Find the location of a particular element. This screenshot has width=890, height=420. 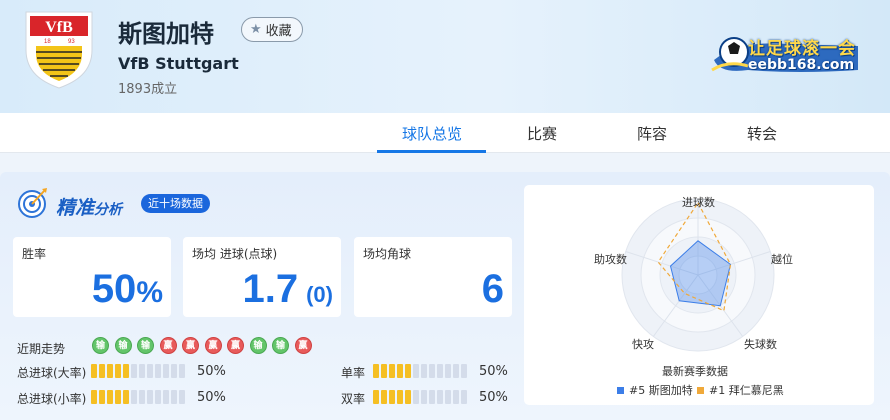

metric-pct-under: 50% is located at coordinates (211, 397).